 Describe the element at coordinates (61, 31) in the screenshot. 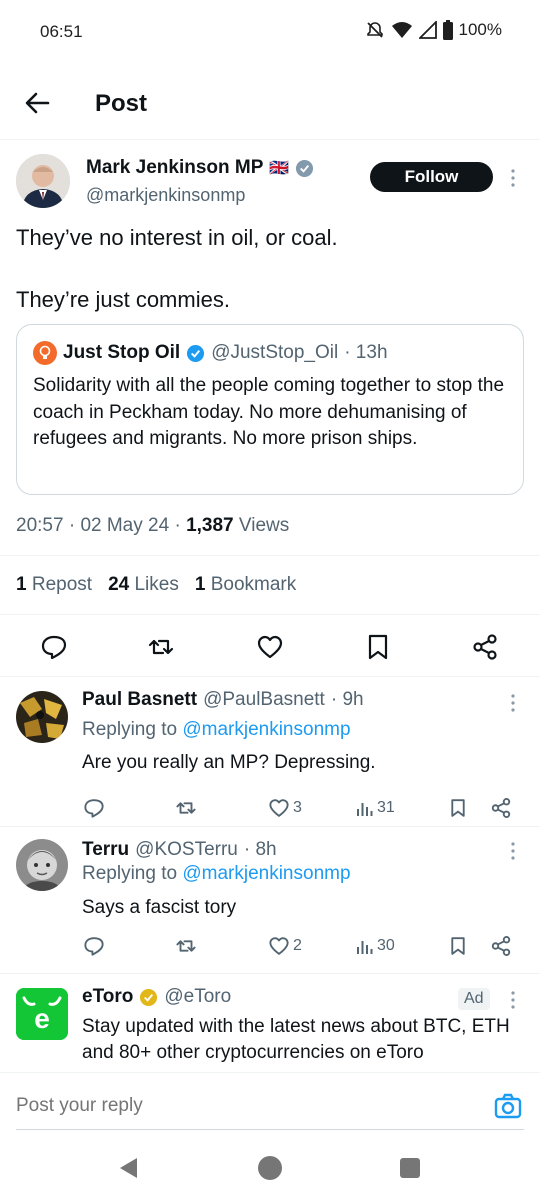

I see `status-time: 06:51` at that location.